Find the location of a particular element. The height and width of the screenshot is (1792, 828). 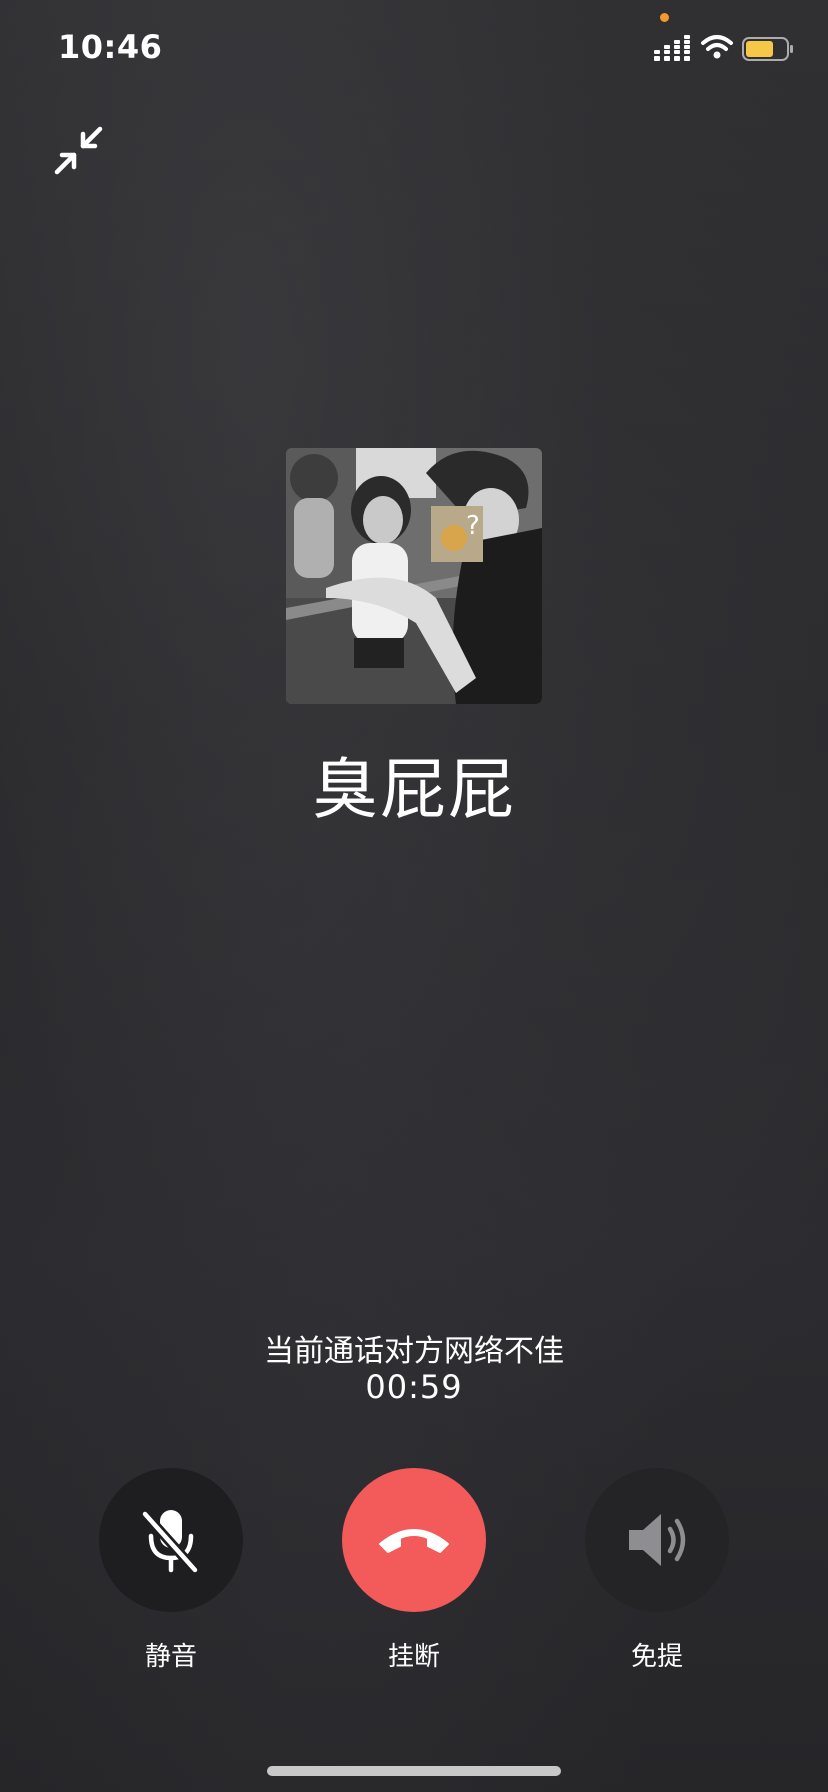

call-timer: 00:59 is located at coordinates (414, 1387).